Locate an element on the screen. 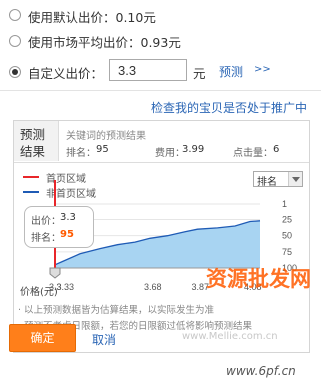 This screenshot has height=389, width=321. watermark-text: 资源批发网 is located at coordinates (258, 278).